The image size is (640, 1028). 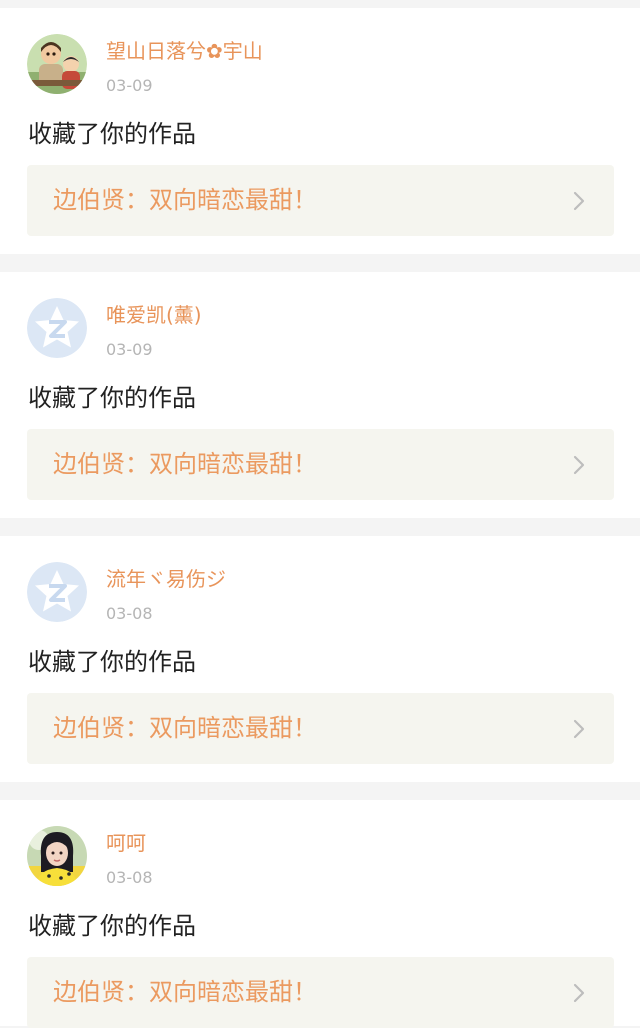 What do you see at coordinates (166, 579) in the screenshot?
I see `username: 流年ヾ易伤ジ` at bounding box center [166, 579].